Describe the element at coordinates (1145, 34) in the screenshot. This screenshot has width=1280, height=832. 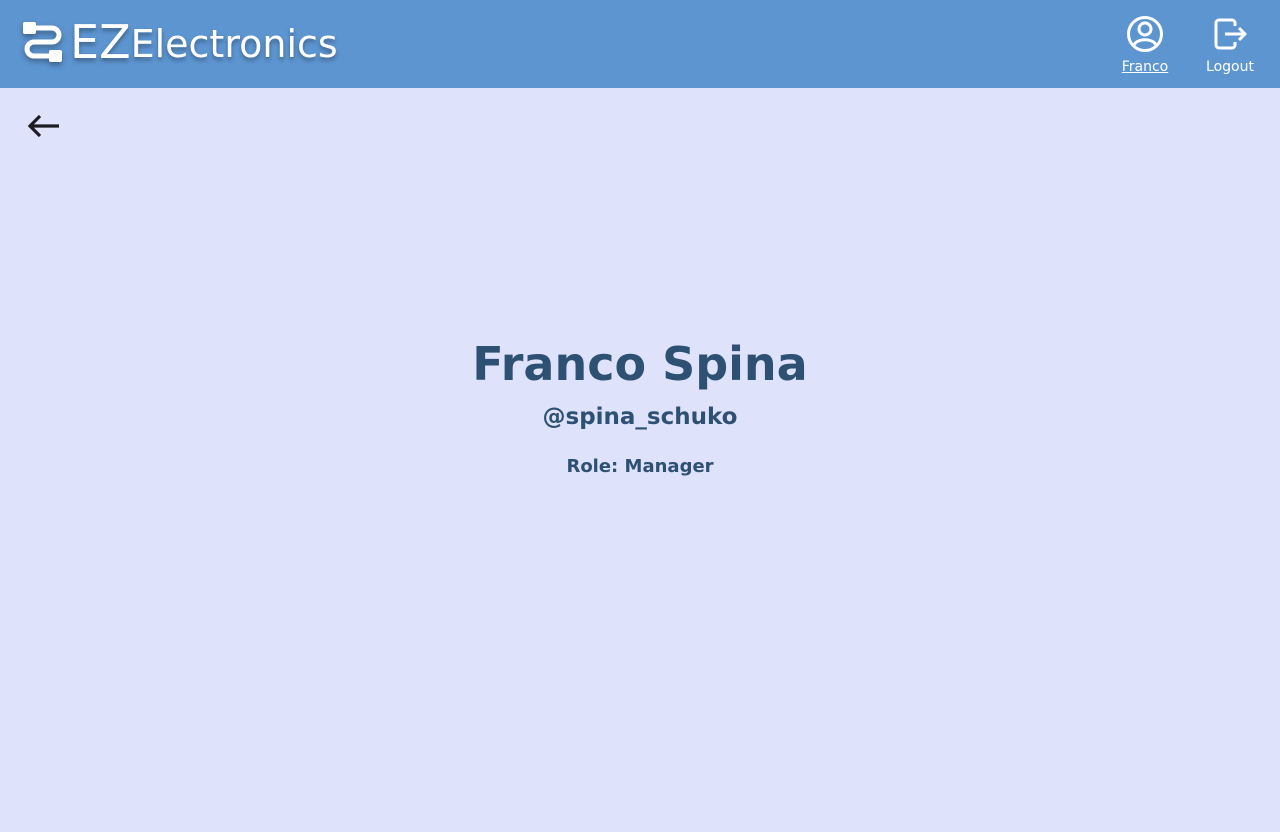
I see `account-circle-icon` at that location.